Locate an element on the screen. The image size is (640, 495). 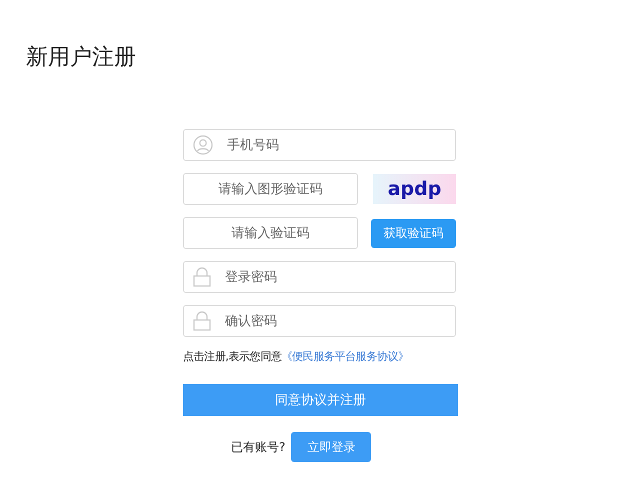
input-field: 登录密码 is located at coordinates (319, 277).